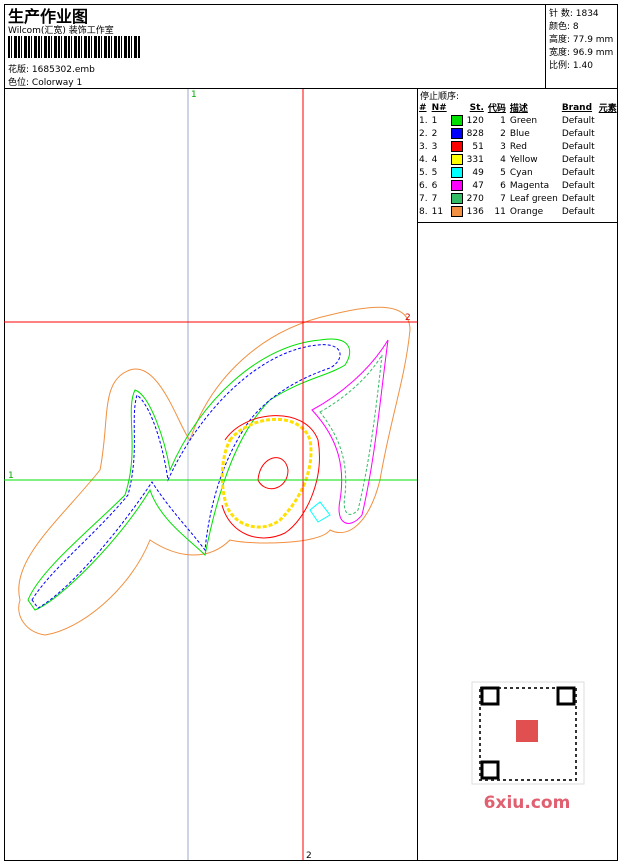 This screenshot has width=620, height=861. What do you see at coordinates (273, 473) in the screenshot?
I see `red-inner` at bounding box center [273, 473].